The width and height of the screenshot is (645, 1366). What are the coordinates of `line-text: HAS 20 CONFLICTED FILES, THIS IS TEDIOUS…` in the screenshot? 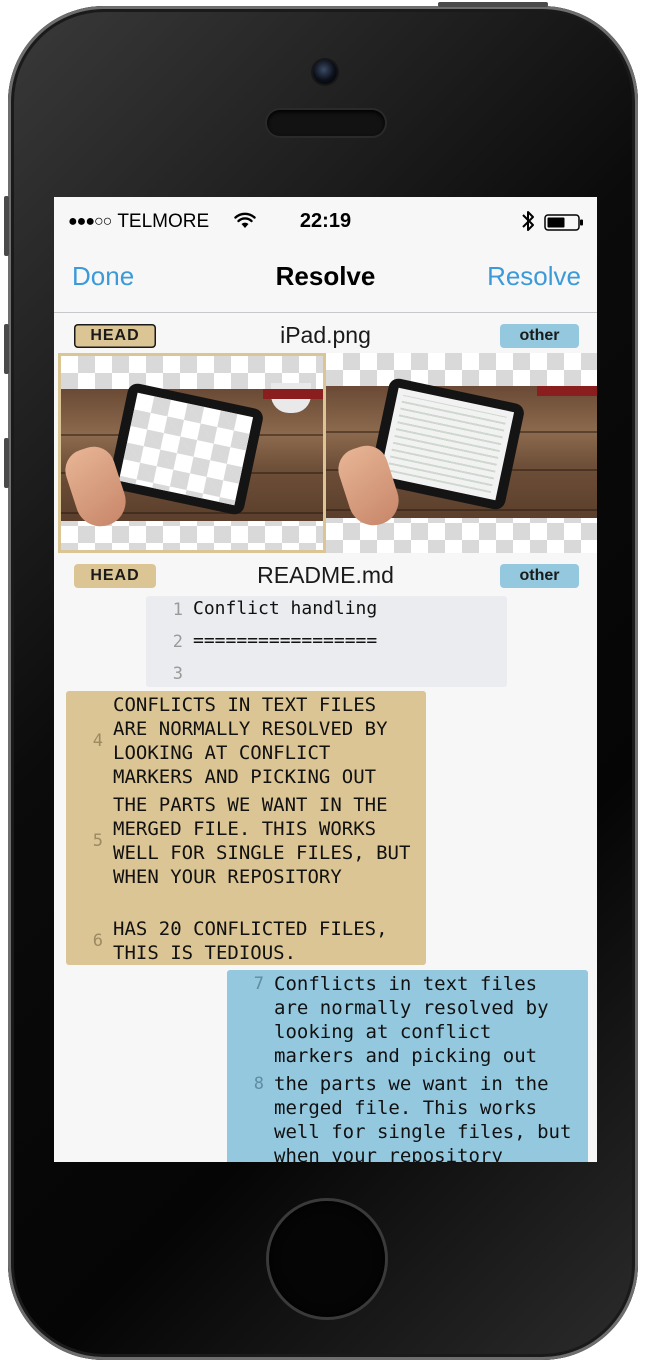 It's located at (256, 941).